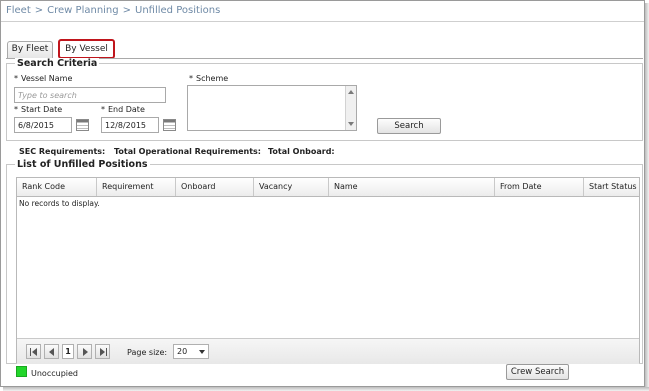 The width and height of the screenshot is (649, 391). What do you see at coordinates (30, 49) in the screenshot?
I see `tab-by-fleet: By Fleet` at bounding box center [30, 49].